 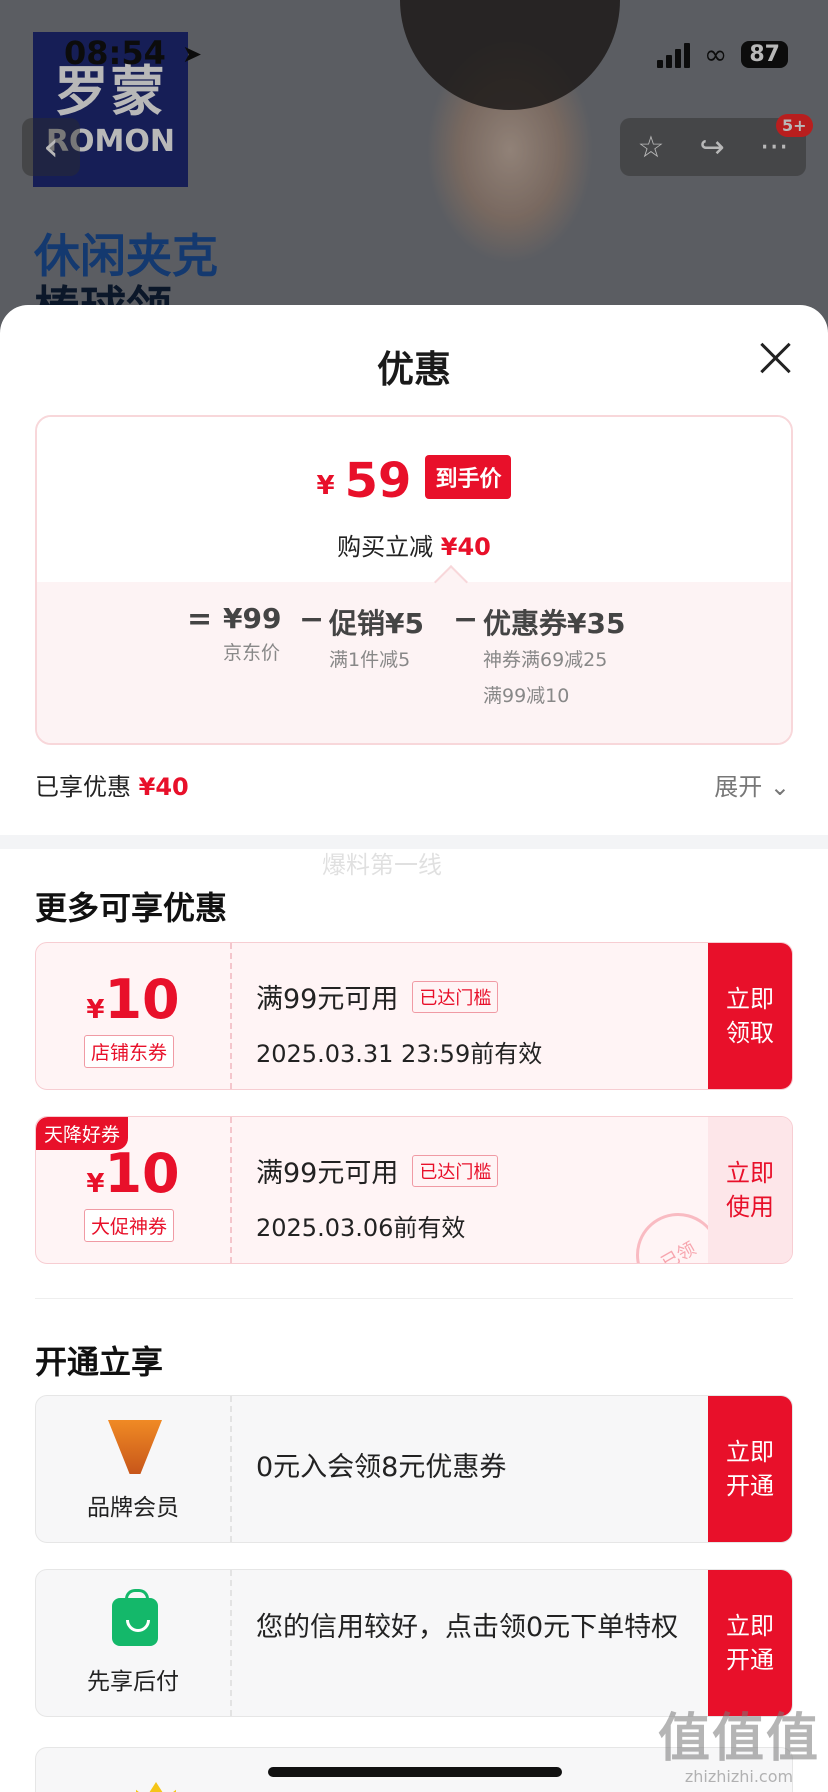 What do you see at coordinates (252, 653) in the screenshot?
I see `jd-price-label: 京东价` at bounding box center [252, 653].